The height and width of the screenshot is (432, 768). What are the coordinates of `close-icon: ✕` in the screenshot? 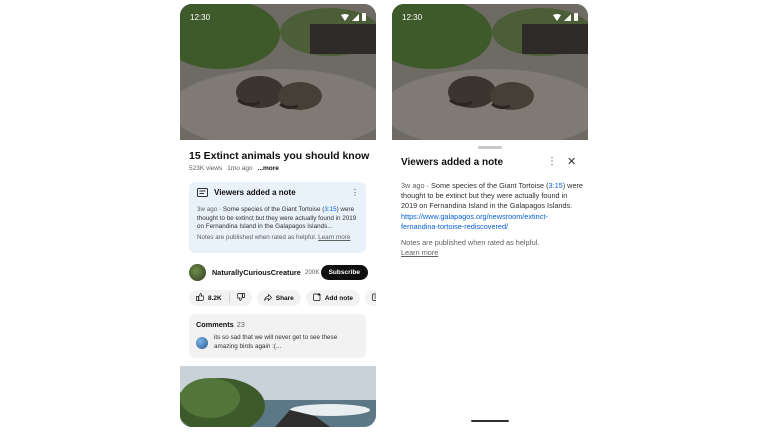 It's located at (571, 161).